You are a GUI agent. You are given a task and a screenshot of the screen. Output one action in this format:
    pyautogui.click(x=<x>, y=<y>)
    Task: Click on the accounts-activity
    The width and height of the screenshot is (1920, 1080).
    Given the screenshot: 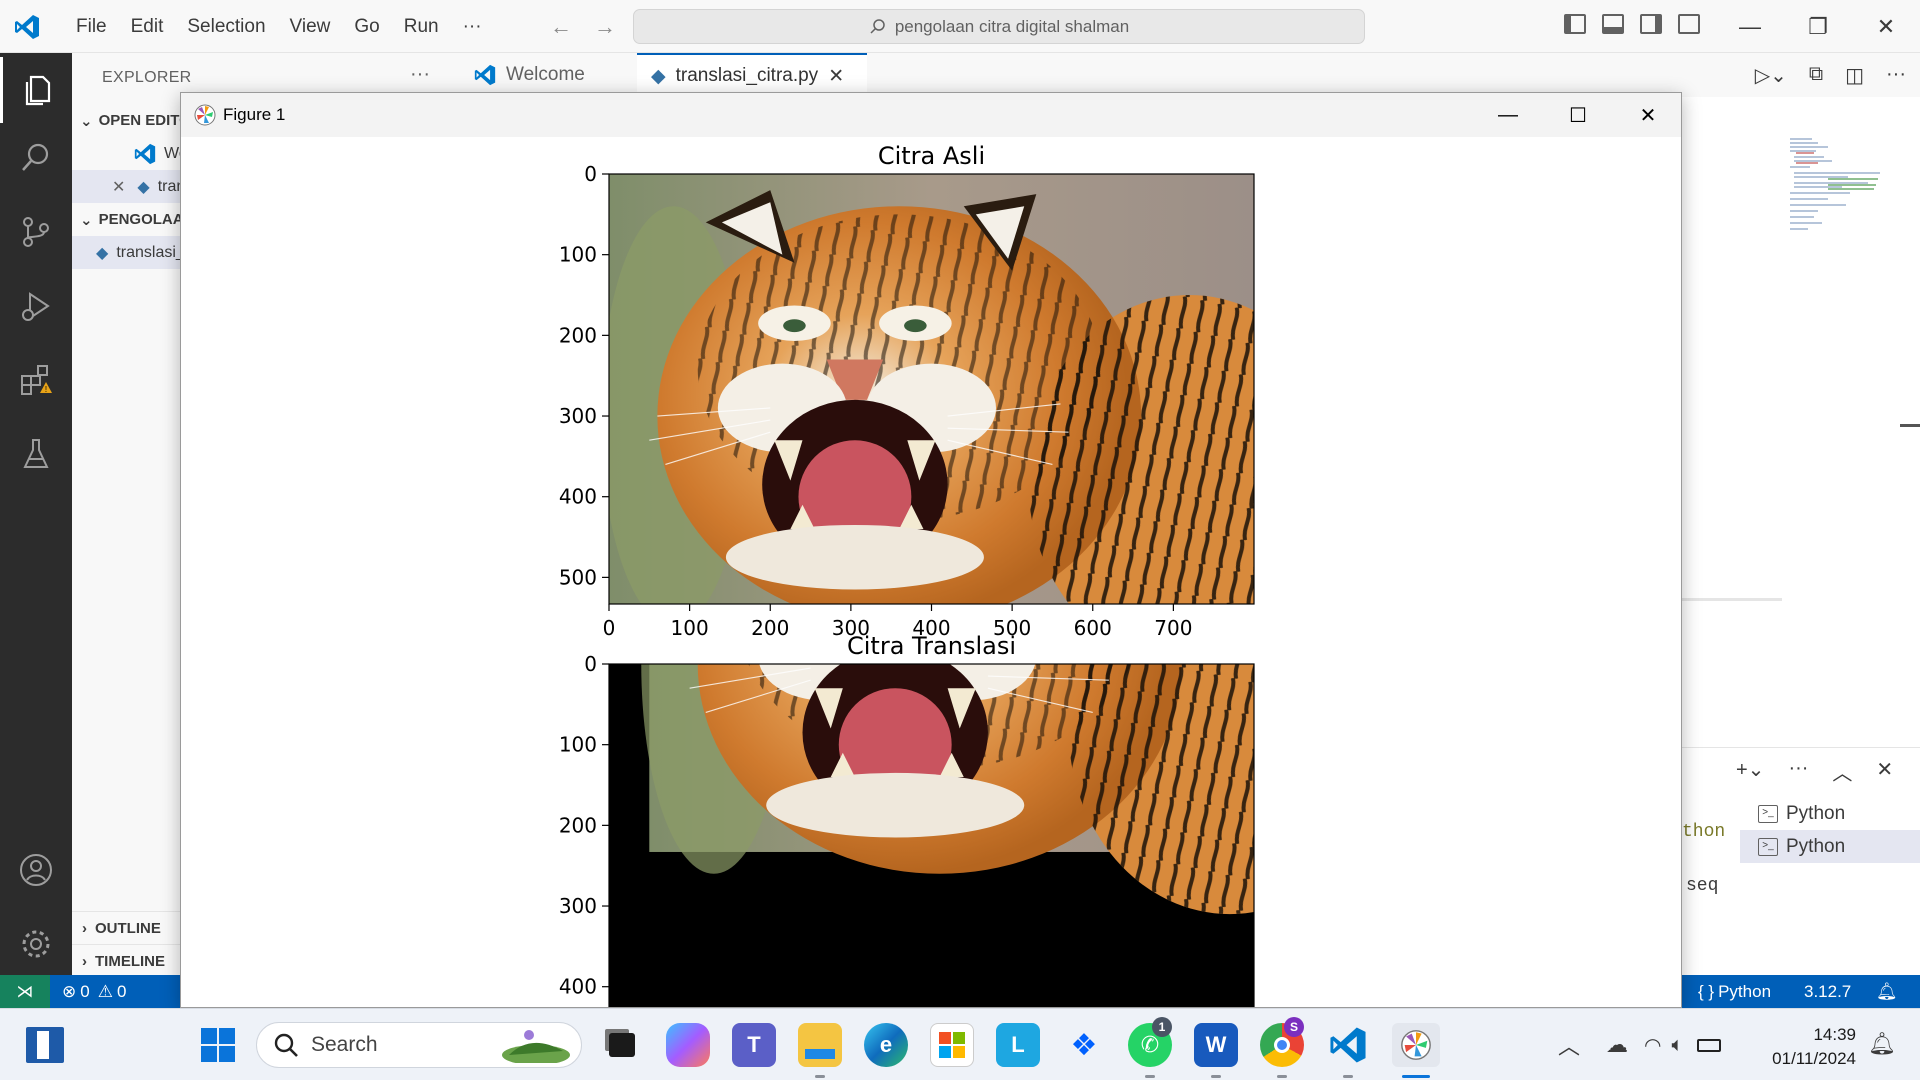 What is the action you would take?
    pyautogui.click(x=36, y=870)
    